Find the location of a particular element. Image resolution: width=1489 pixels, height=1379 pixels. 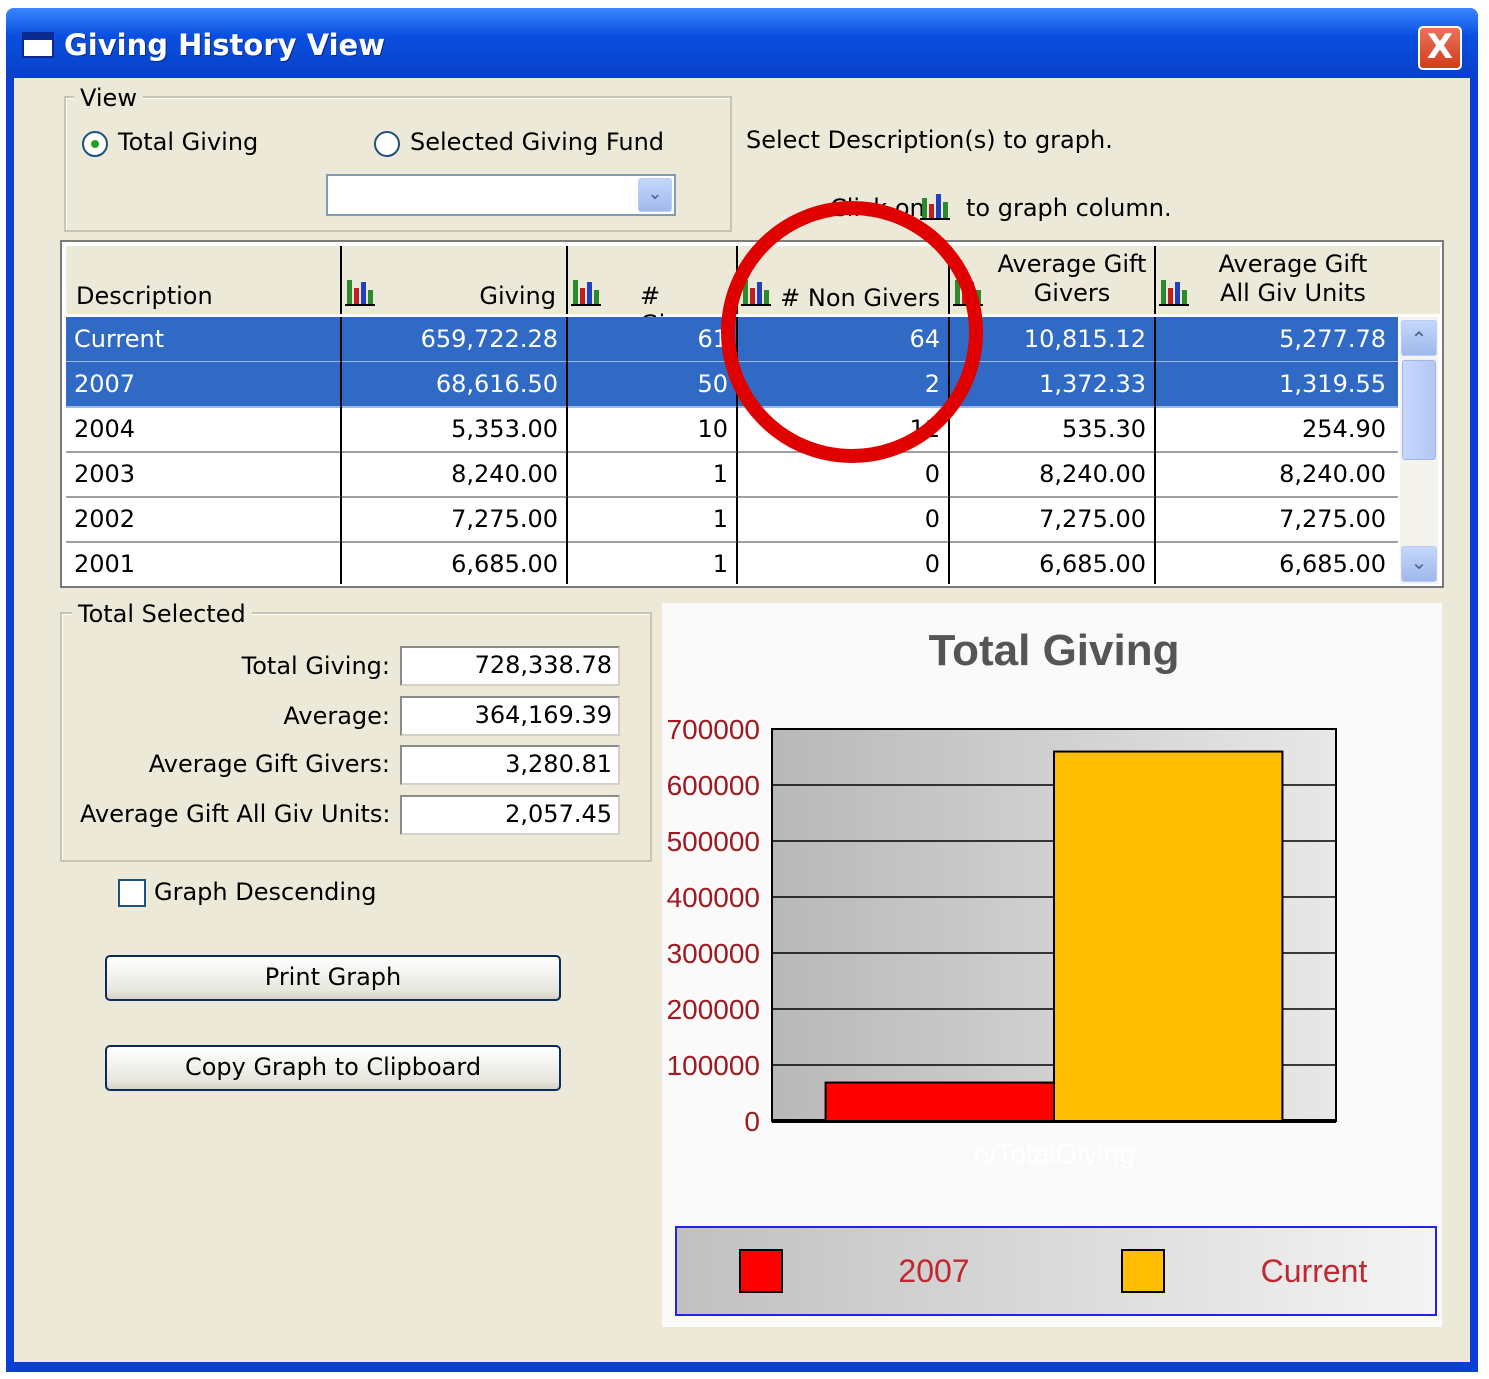

cell-giving: 5,353.00 is located at coordinates (455, 430).